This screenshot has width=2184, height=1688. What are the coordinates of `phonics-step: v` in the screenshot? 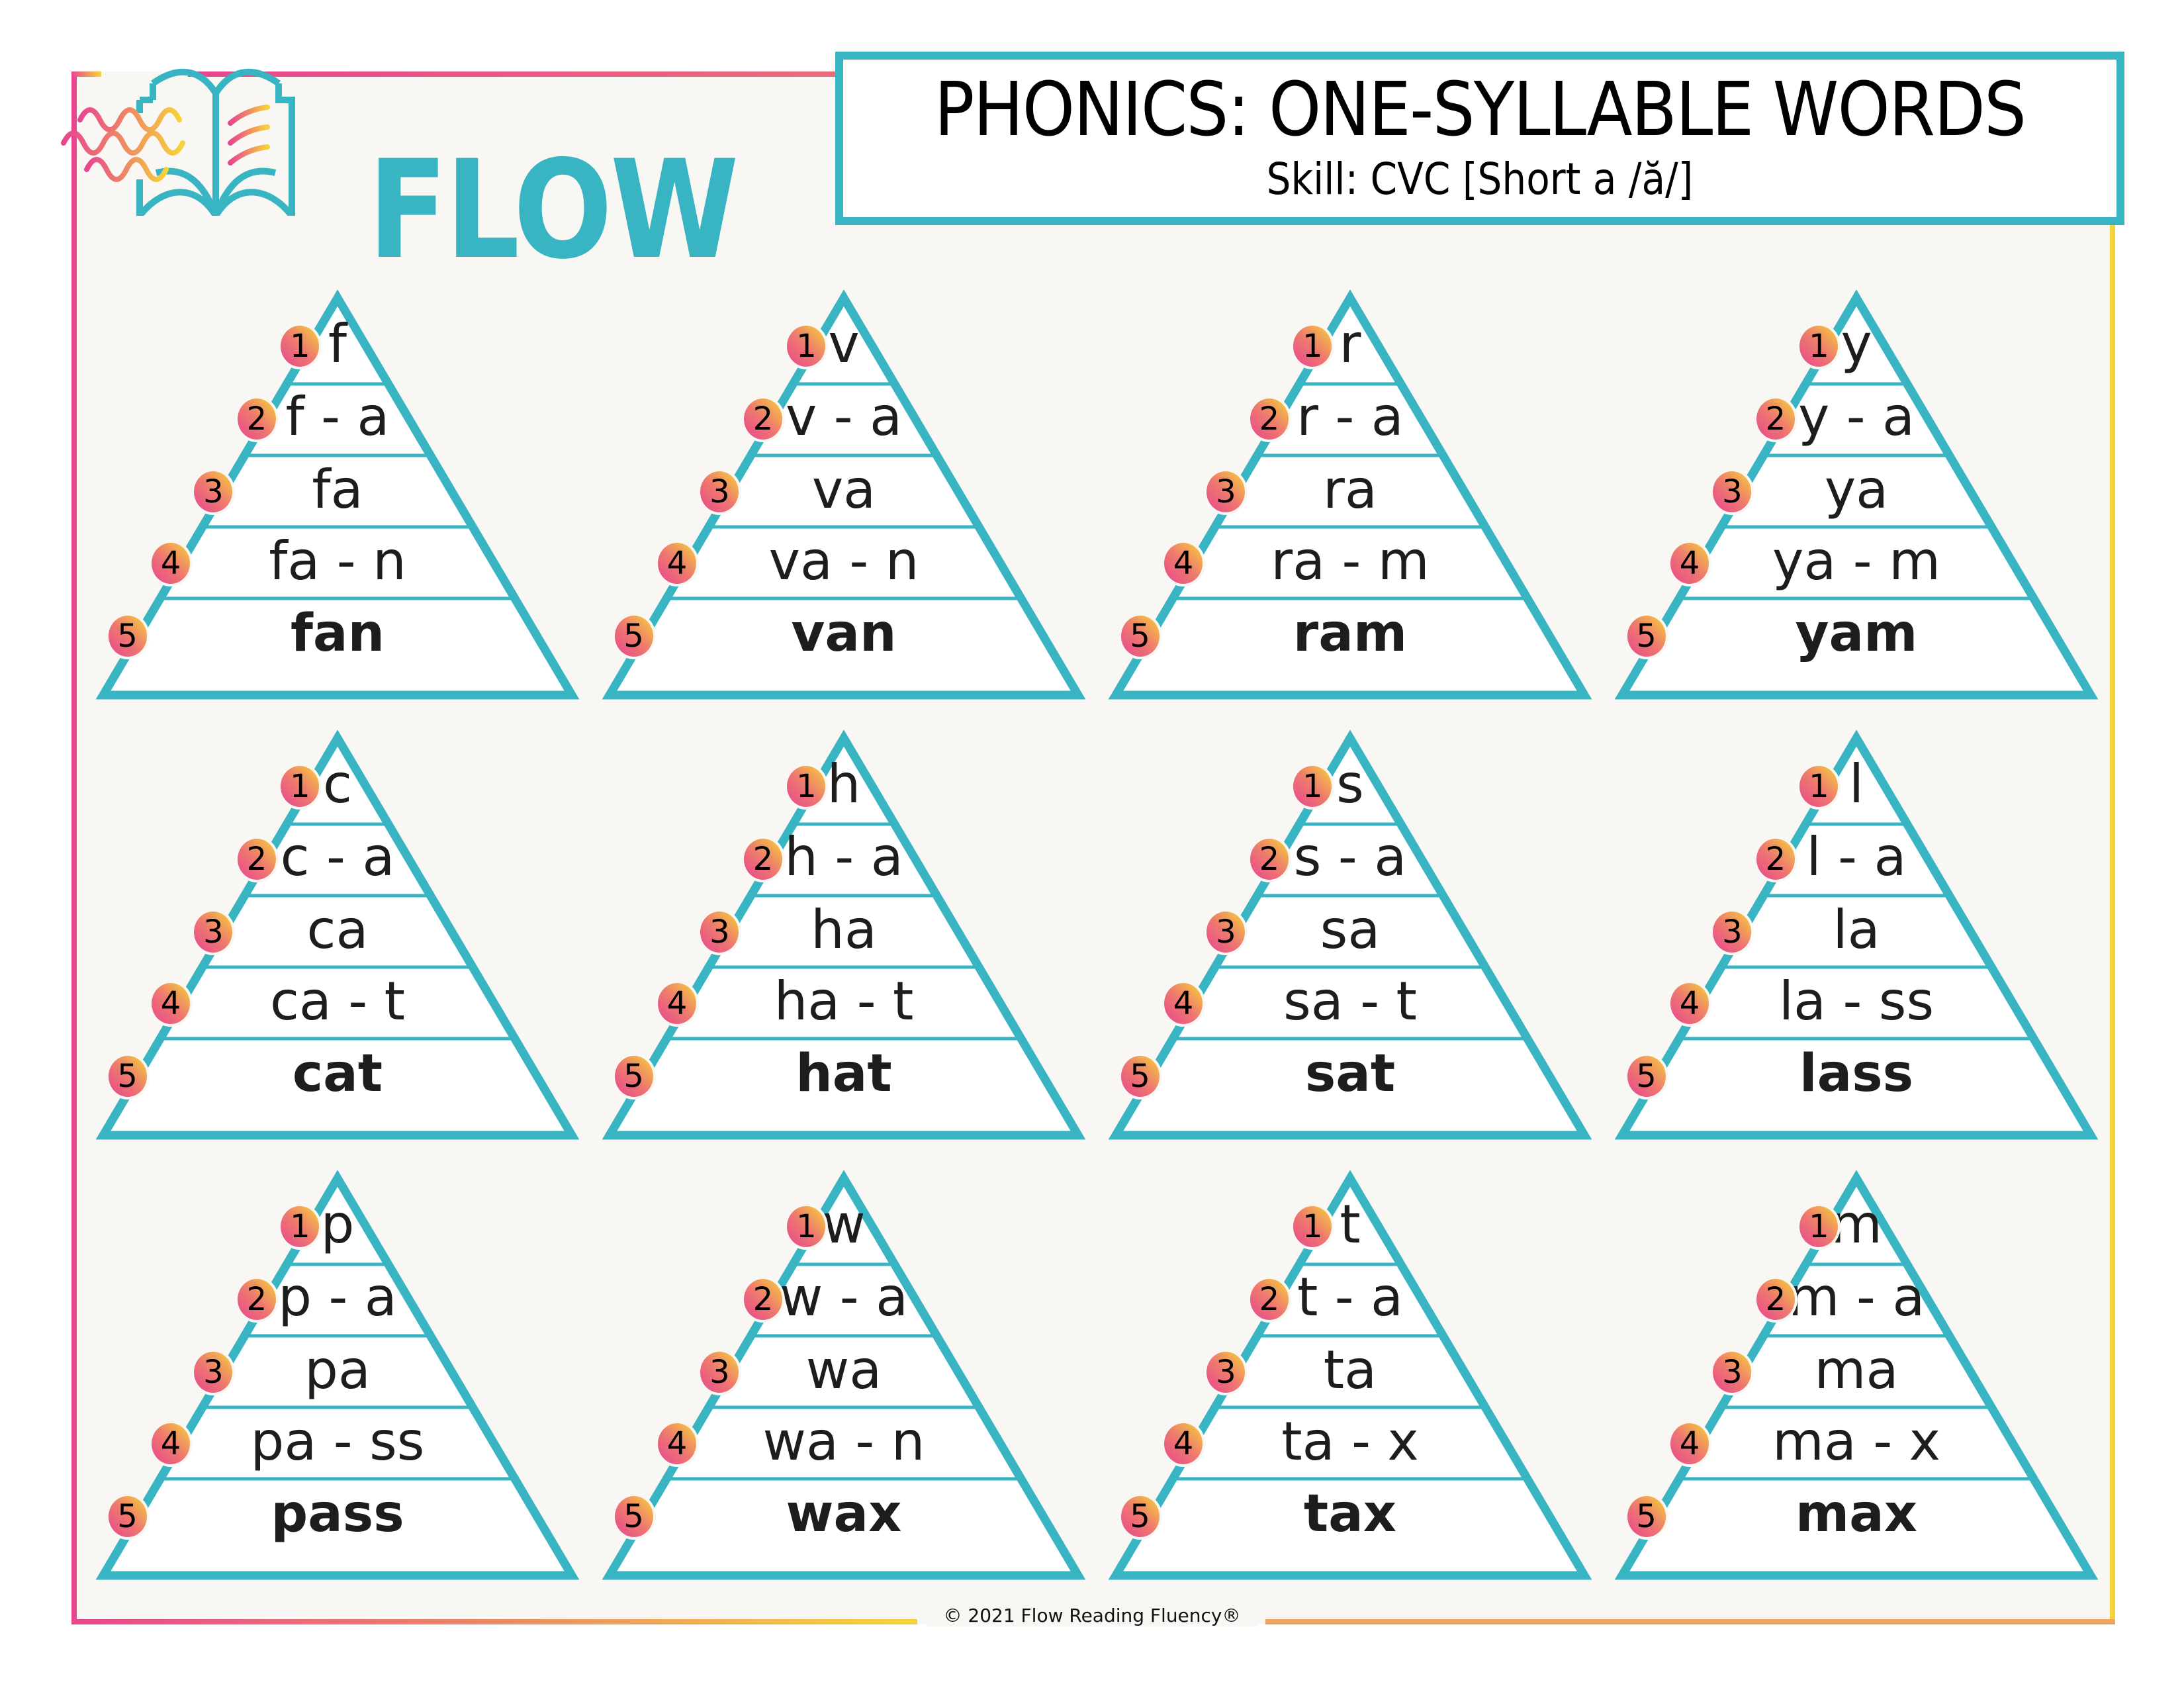 It's located at (844, 344).